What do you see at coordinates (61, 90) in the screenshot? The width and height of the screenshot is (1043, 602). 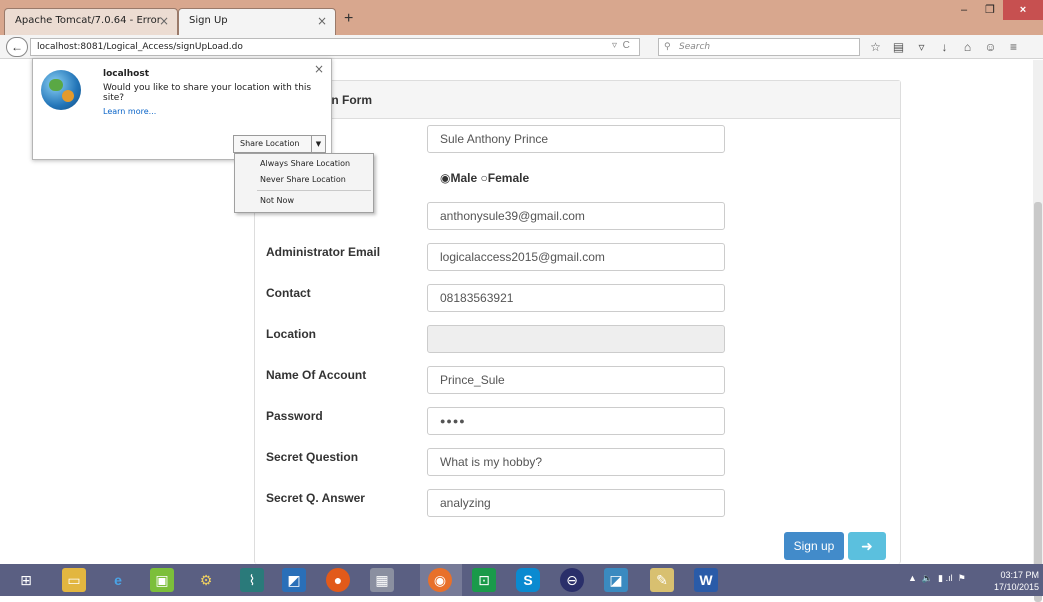 I see `globe-icon` at bounding box center [61, 90].